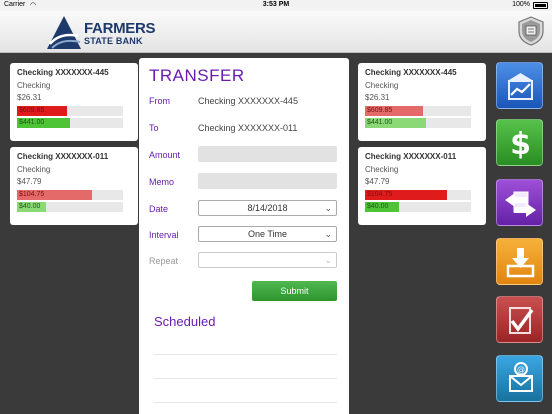 This screenshot has height=414, width=552. I want to click on interval-value: One Time, so click(267, 234).